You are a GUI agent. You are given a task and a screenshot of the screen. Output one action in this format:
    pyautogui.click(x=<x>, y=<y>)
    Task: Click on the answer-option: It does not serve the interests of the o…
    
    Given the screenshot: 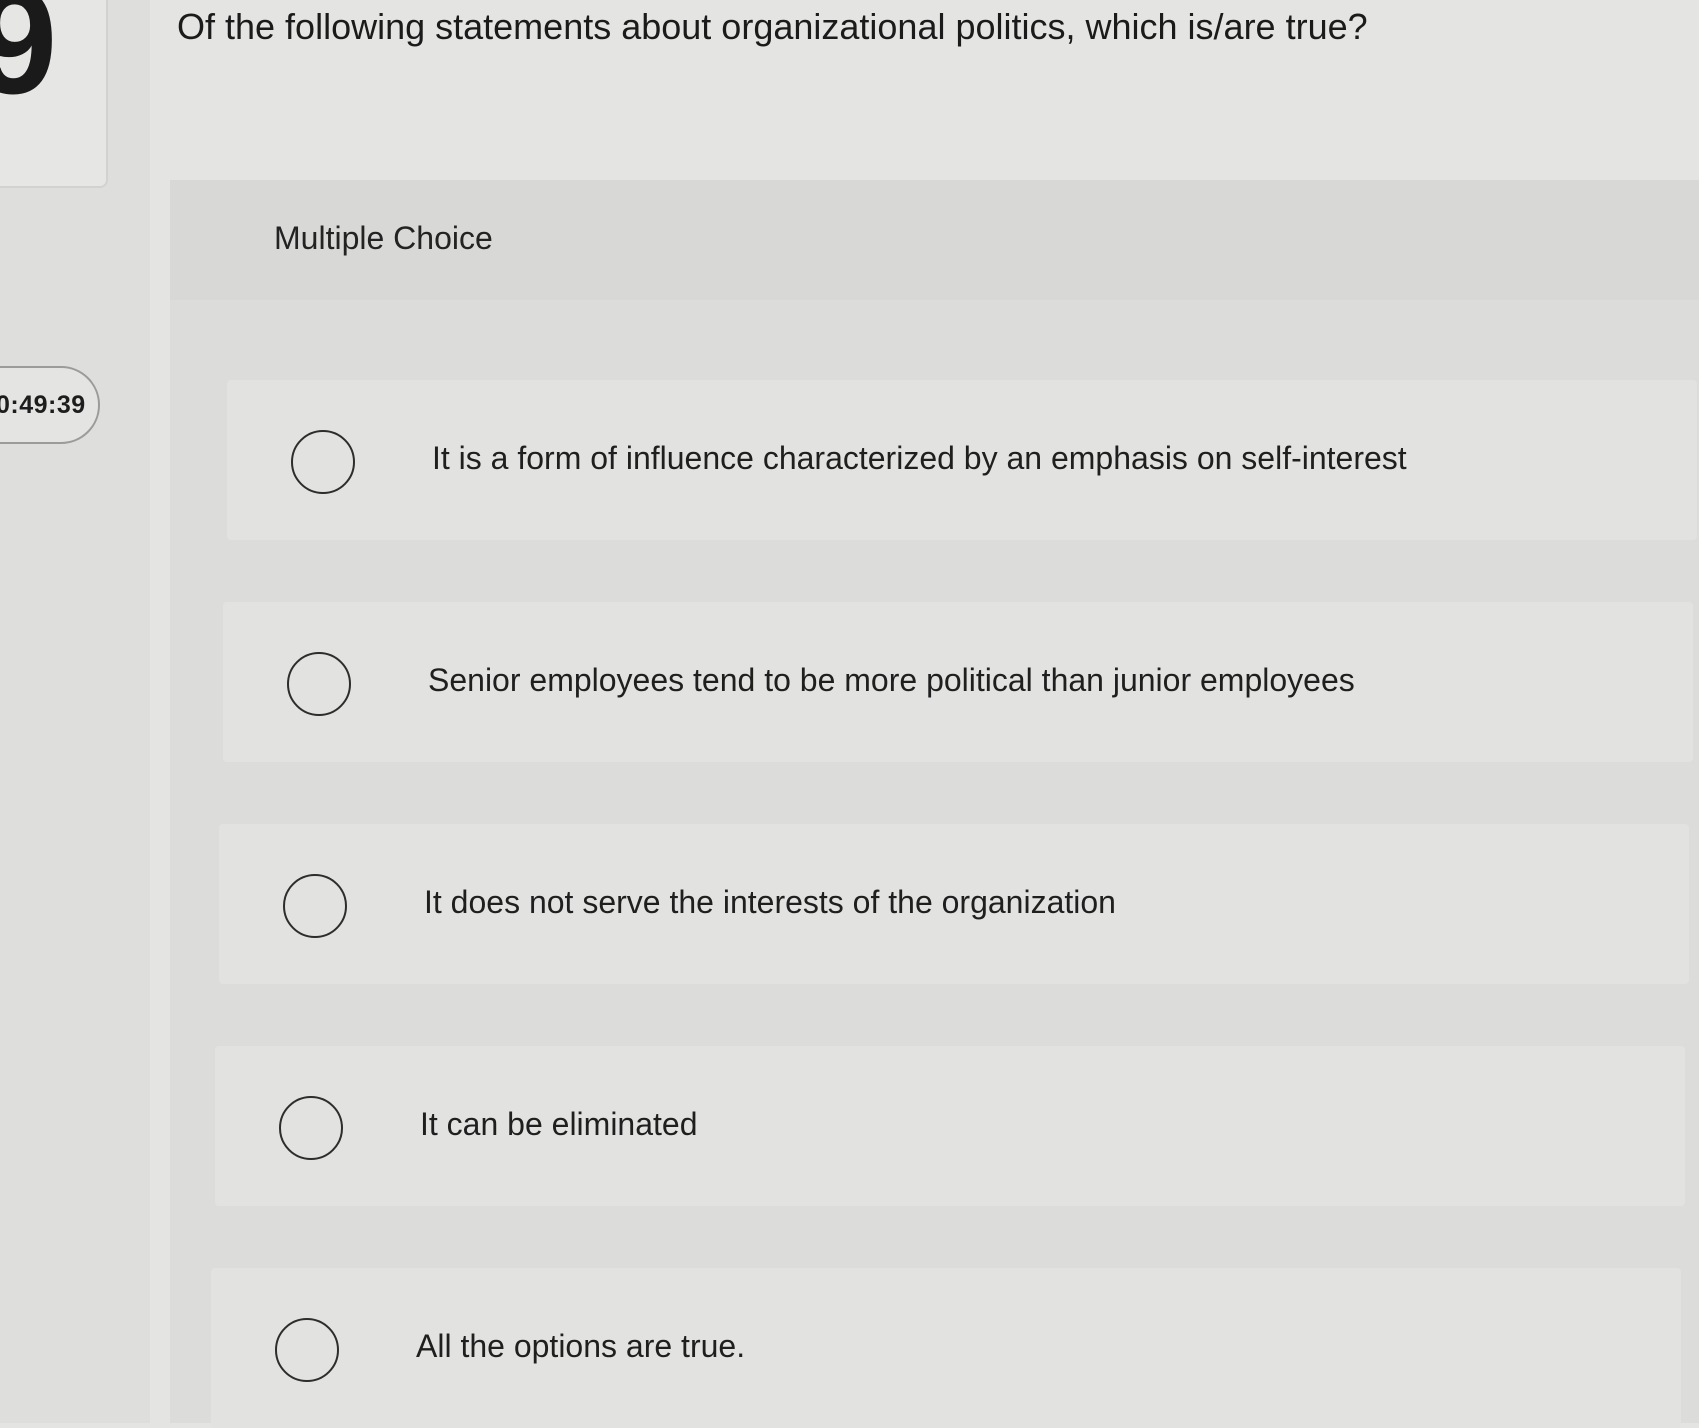 What is the action you would take?
    pyautogui.click(x=954, y=904)
    